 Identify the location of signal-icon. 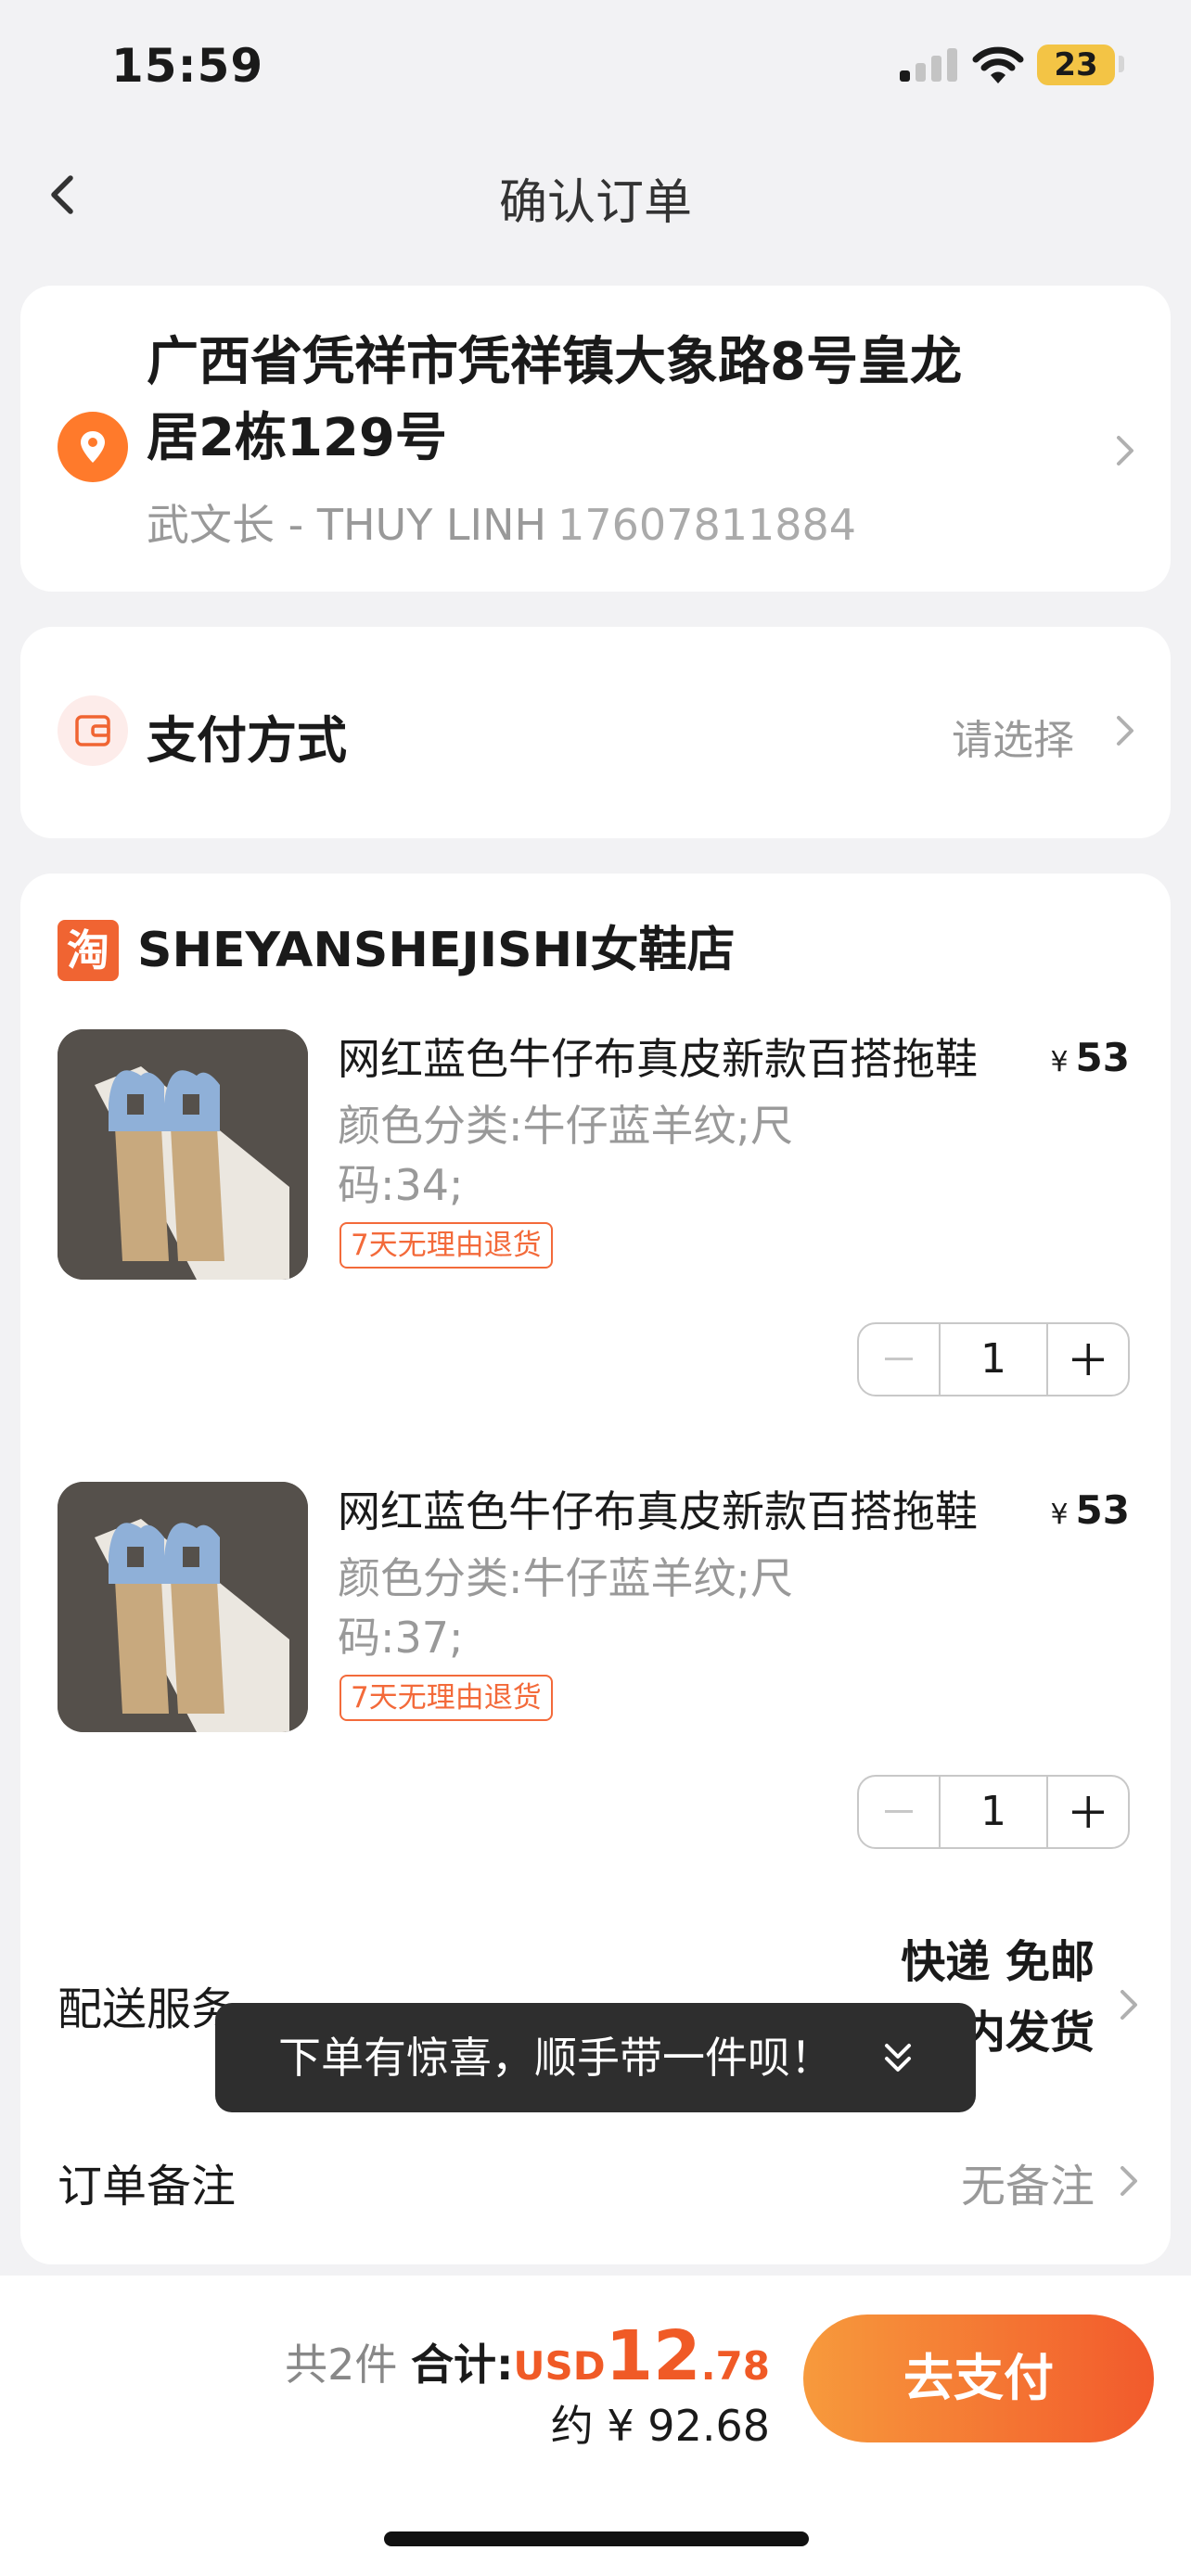
(929, 65).